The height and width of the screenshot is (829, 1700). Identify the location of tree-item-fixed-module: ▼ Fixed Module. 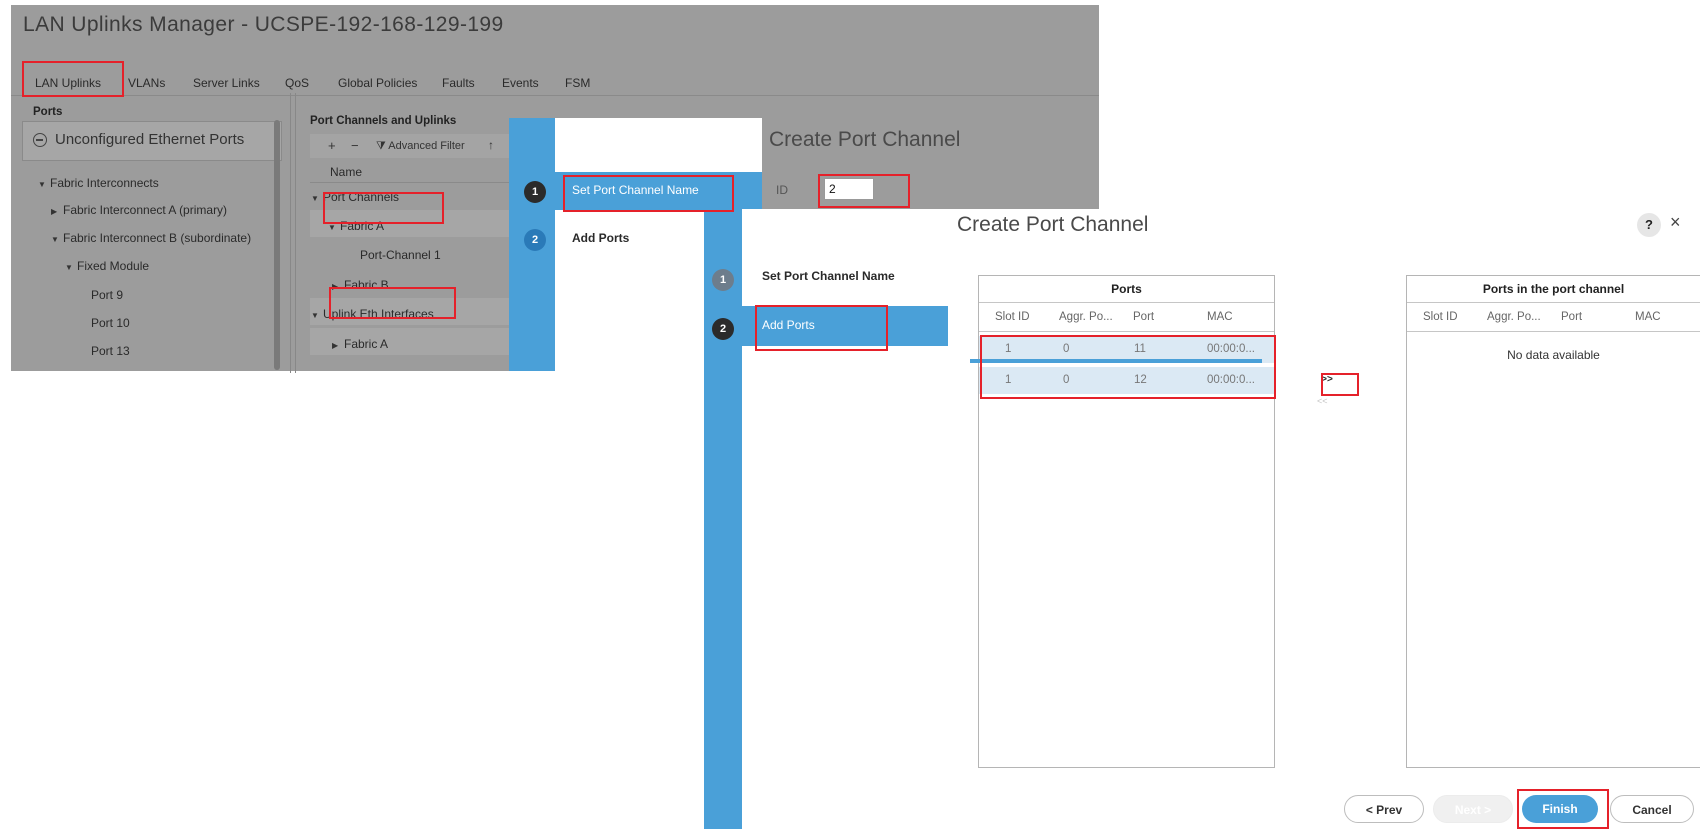
(107, 266).